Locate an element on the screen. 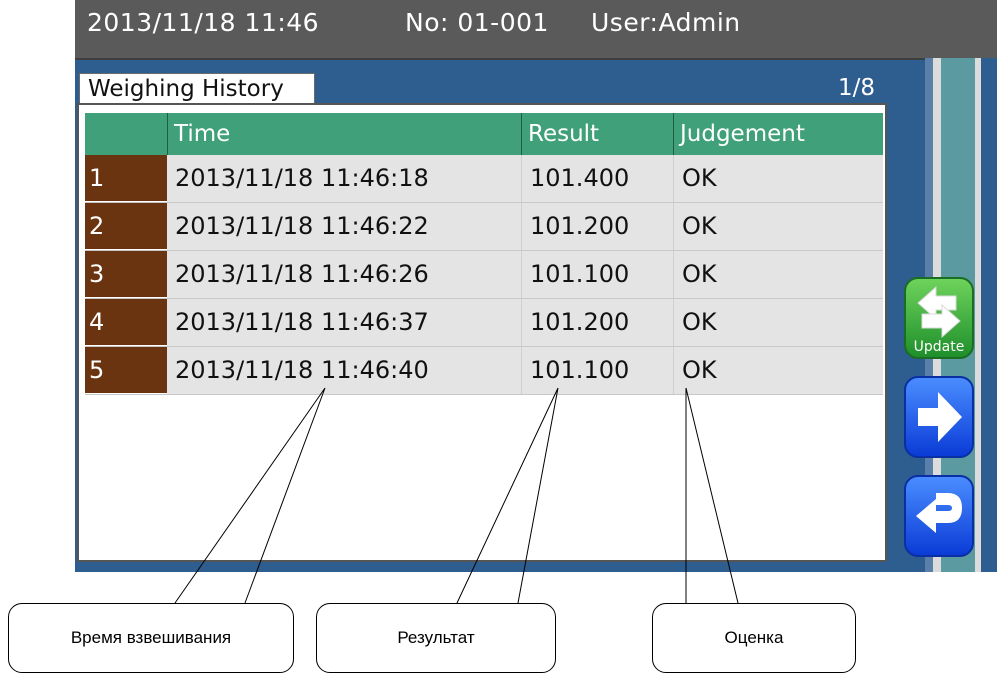 This screenshot has height=673, width=997. row-index: 1 is located at coordinates (126, 178).